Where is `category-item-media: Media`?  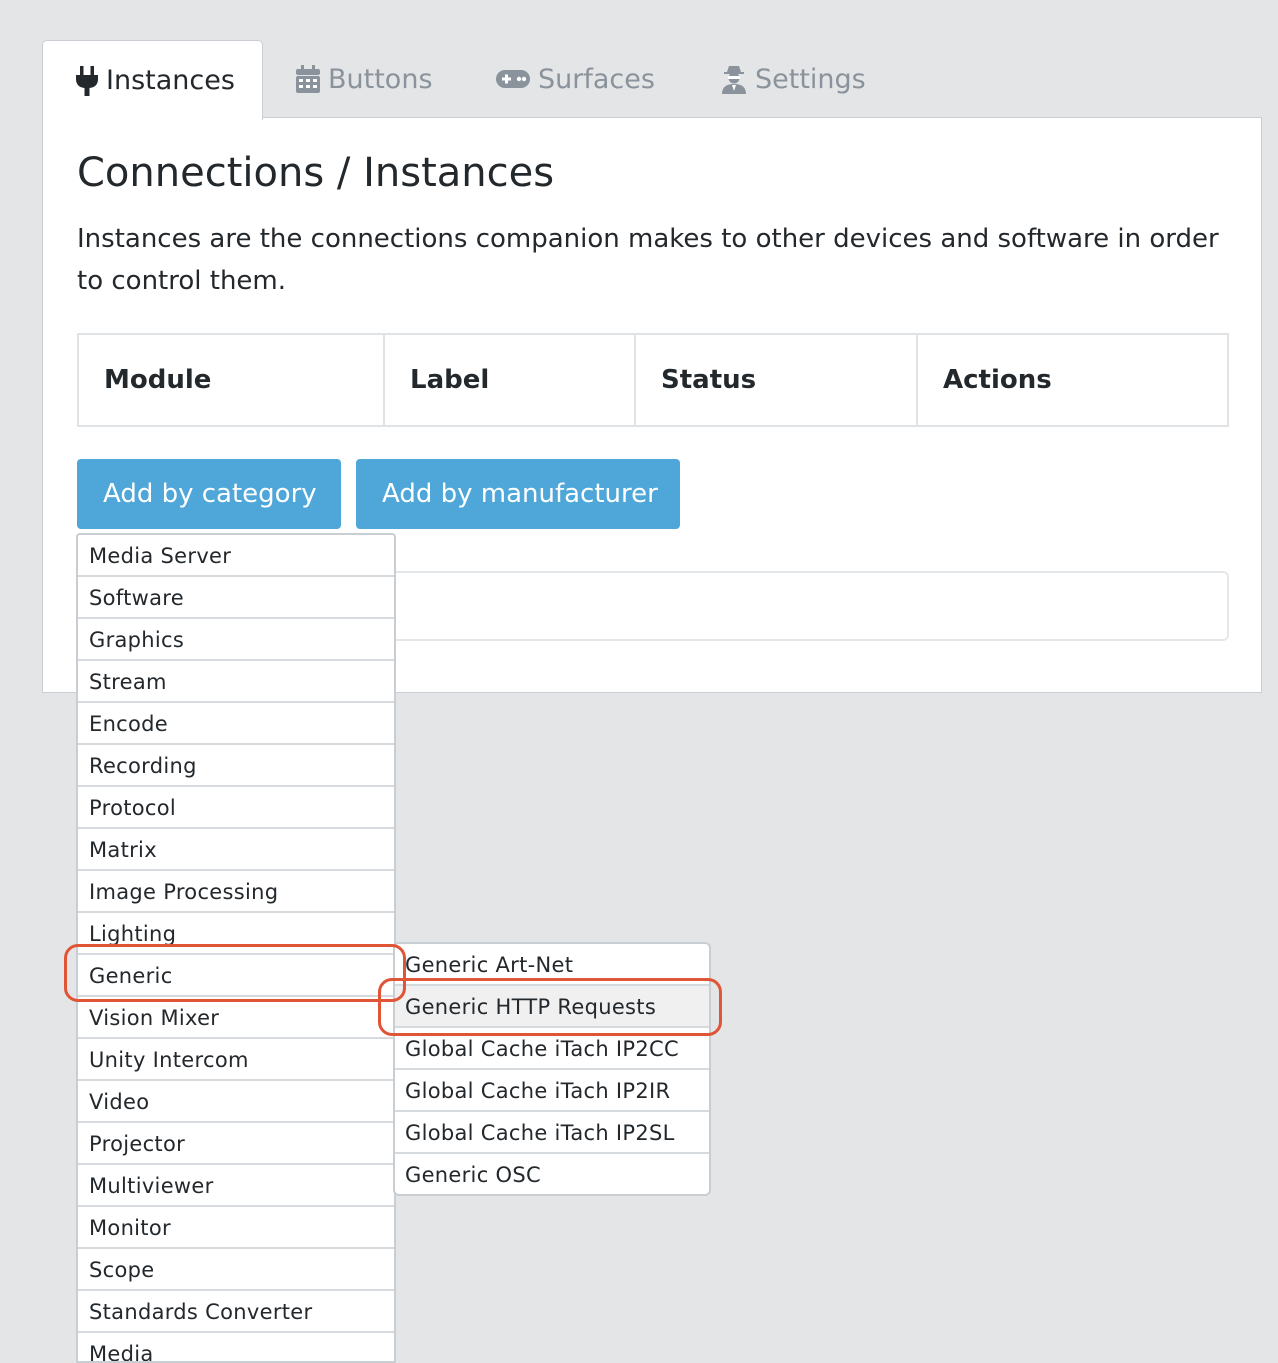 category-item-media: Media is located at coordinates (236, 1347).